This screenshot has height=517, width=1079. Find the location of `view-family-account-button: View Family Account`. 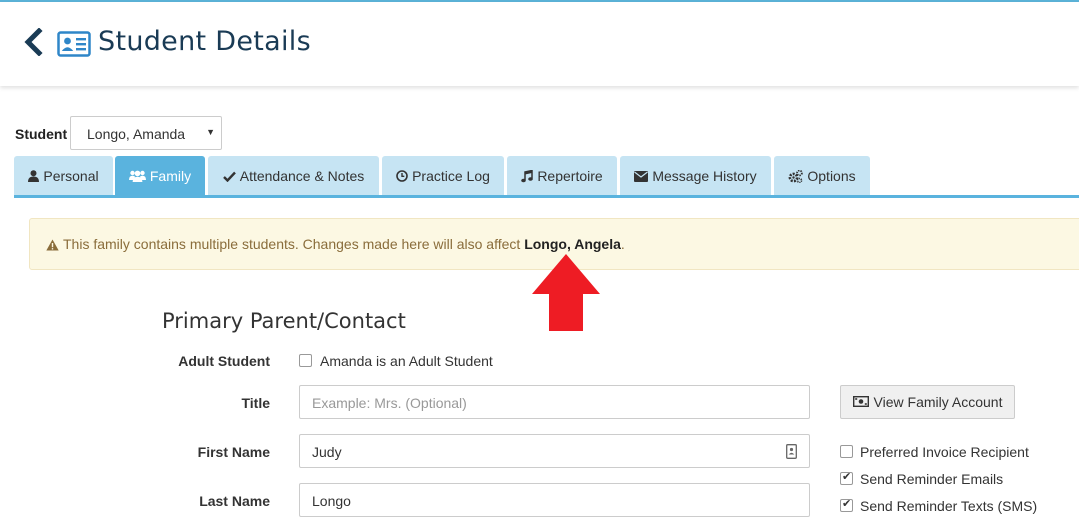

view-family-account-button: View Family Account is located at coordinates (927, 402).